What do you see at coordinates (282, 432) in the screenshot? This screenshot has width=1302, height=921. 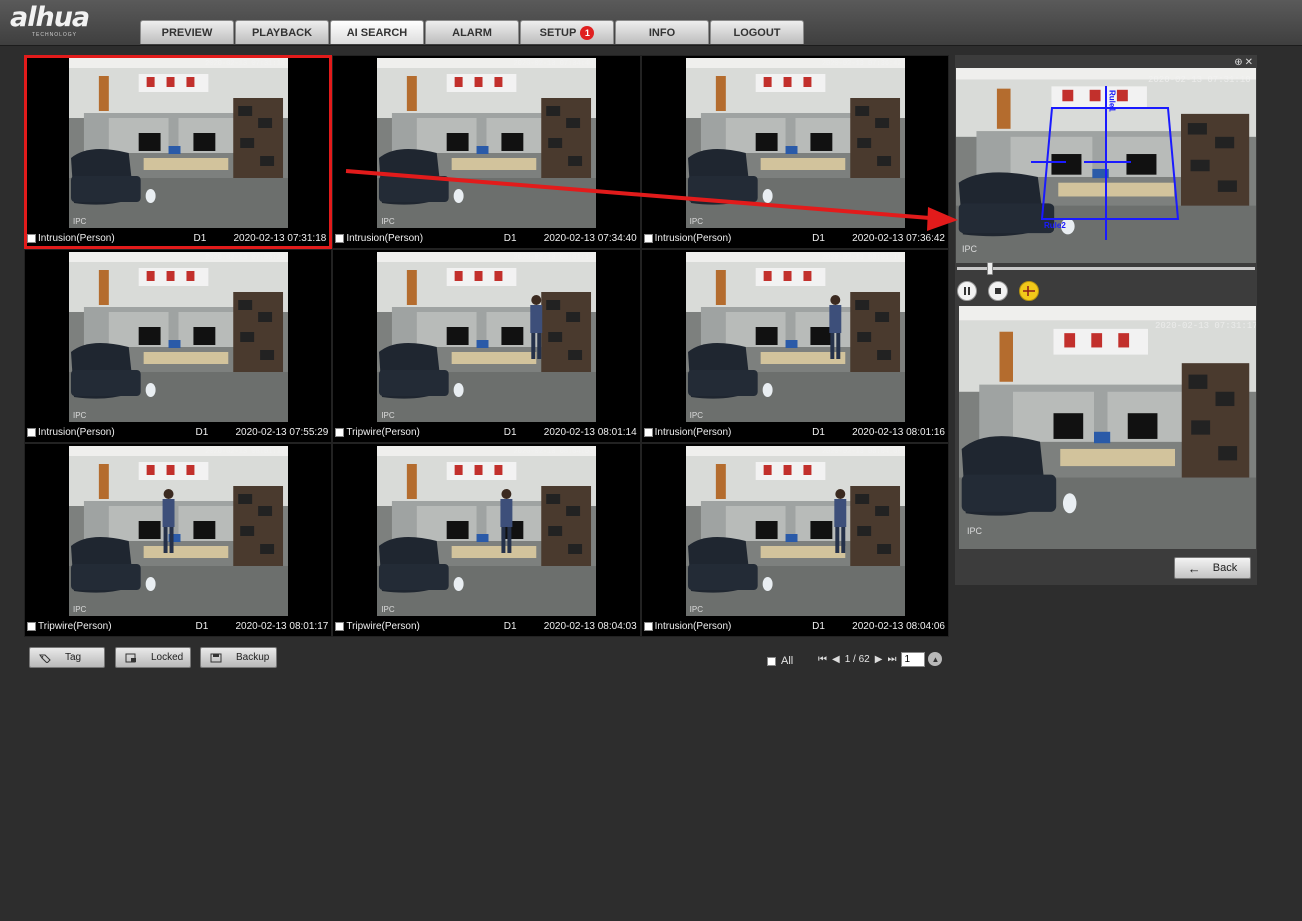 I see `event-time: 2020-02-13 07:55:29` at bounding box center [282, 432].